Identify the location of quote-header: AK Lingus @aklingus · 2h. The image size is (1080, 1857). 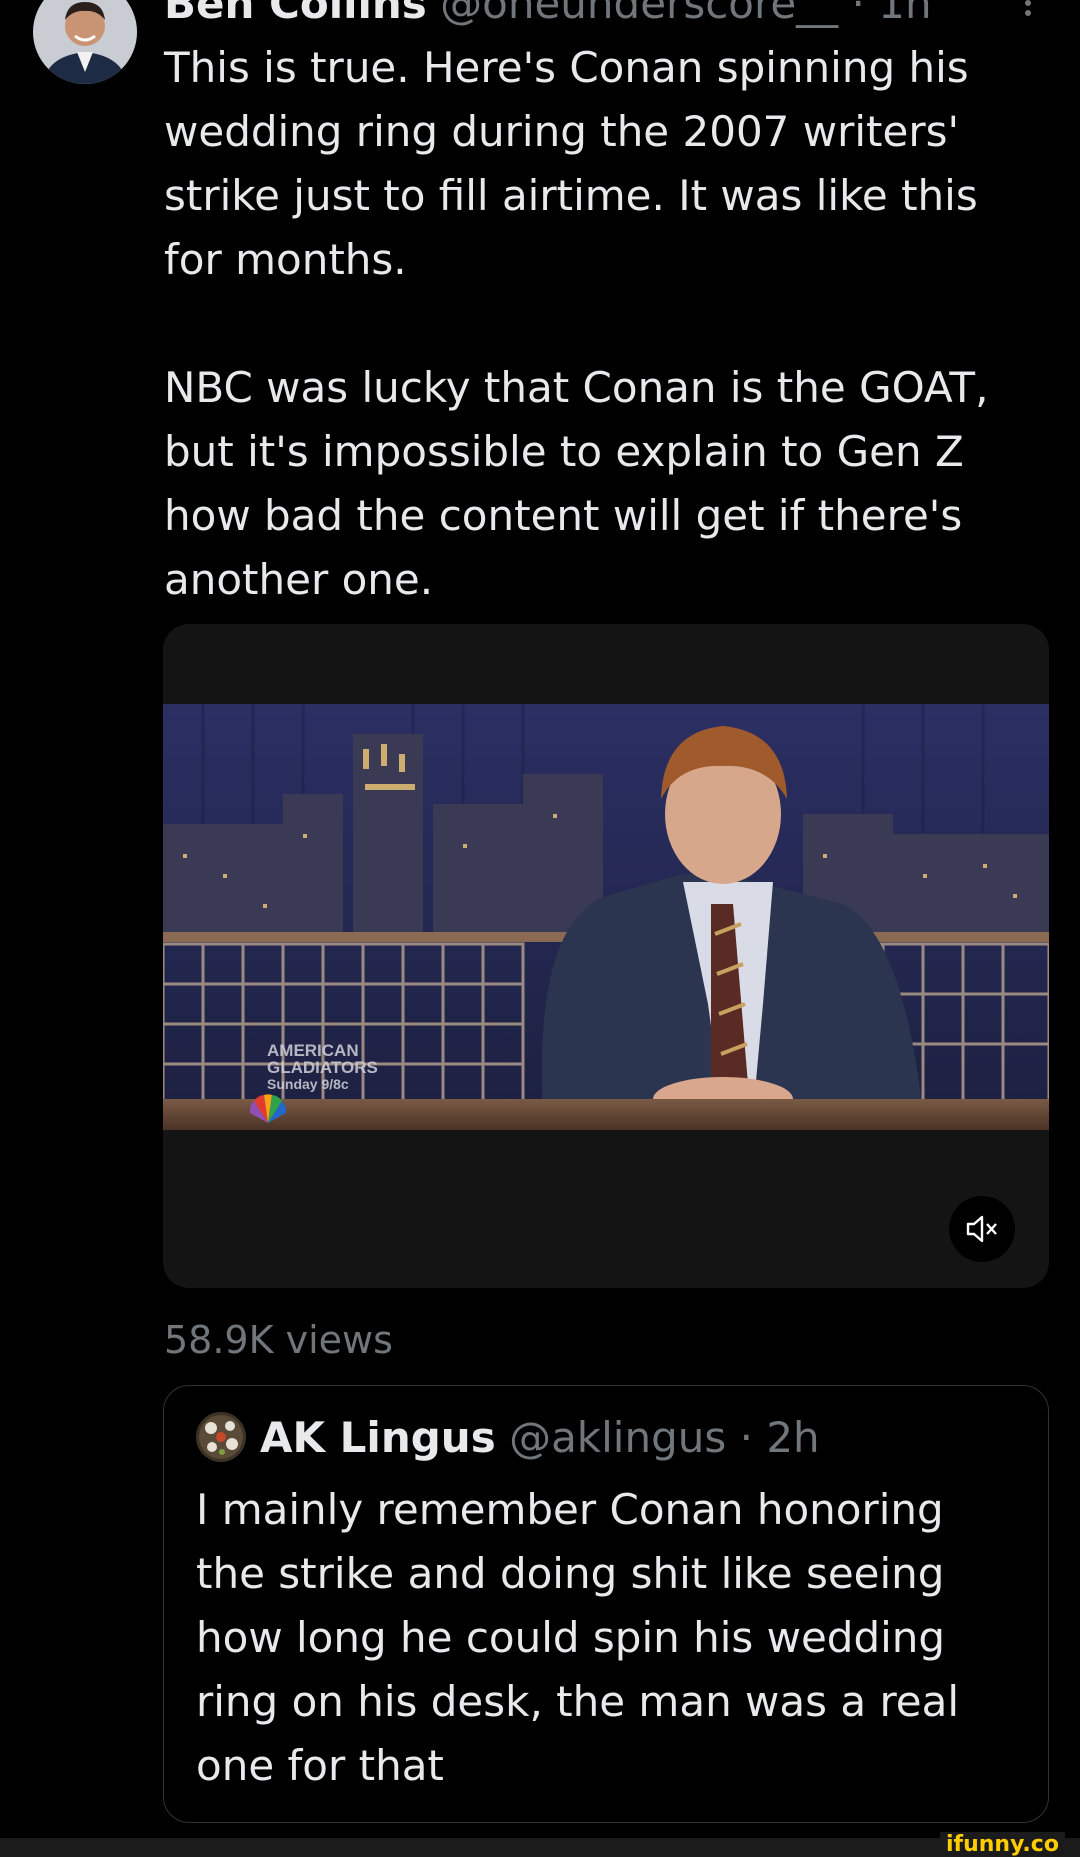
(540, 1438).